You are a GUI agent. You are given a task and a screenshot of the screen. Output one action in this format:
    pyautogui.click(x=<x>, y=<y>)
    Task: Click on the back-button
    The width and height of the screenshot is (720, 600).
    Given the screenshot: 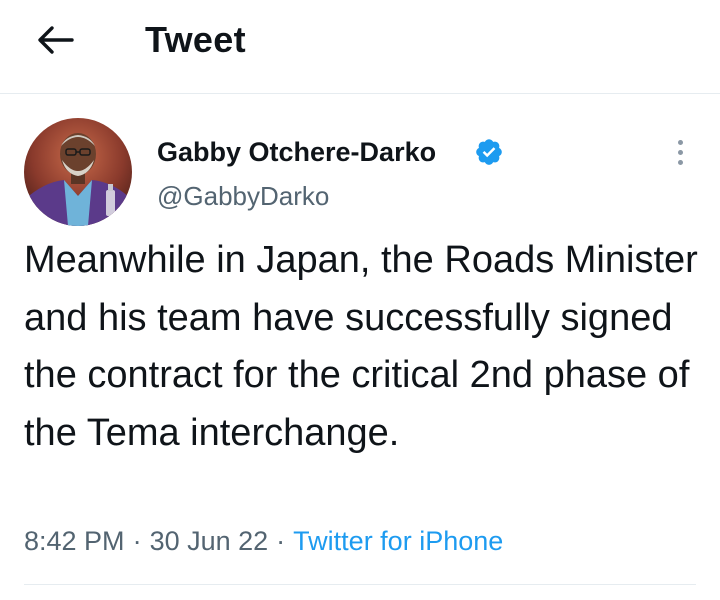 What is the action you would take?
    pyautogui.click(x=55, y=40)
    